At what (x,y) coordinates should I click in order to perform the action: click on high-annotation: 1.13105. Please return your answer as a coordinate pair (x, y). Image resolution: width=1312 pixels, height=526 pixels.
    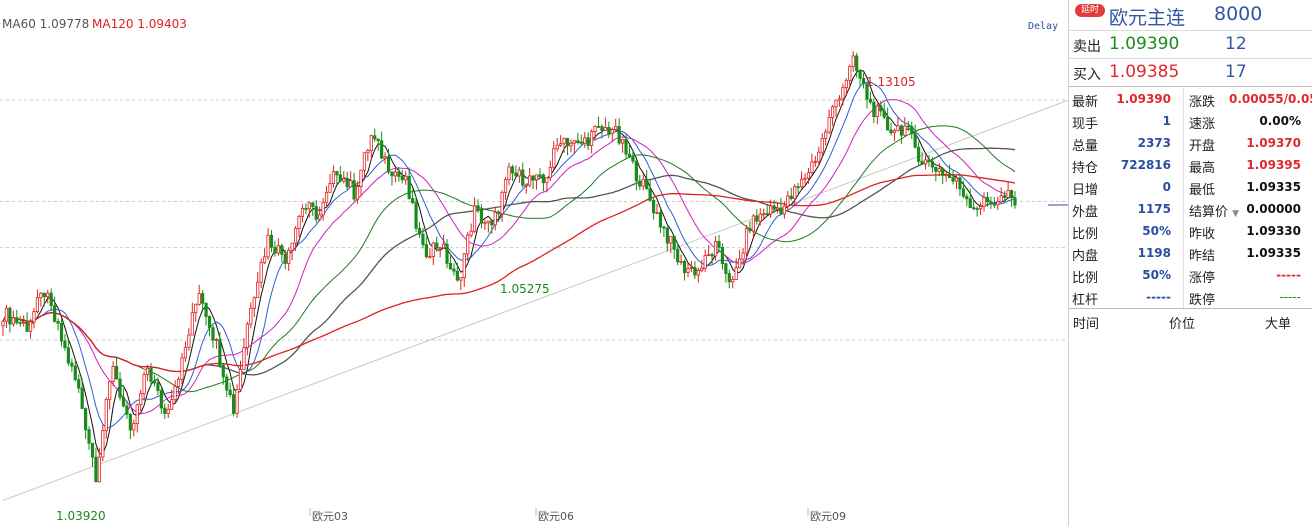
    Looking at the image, I should click on (891, 82).